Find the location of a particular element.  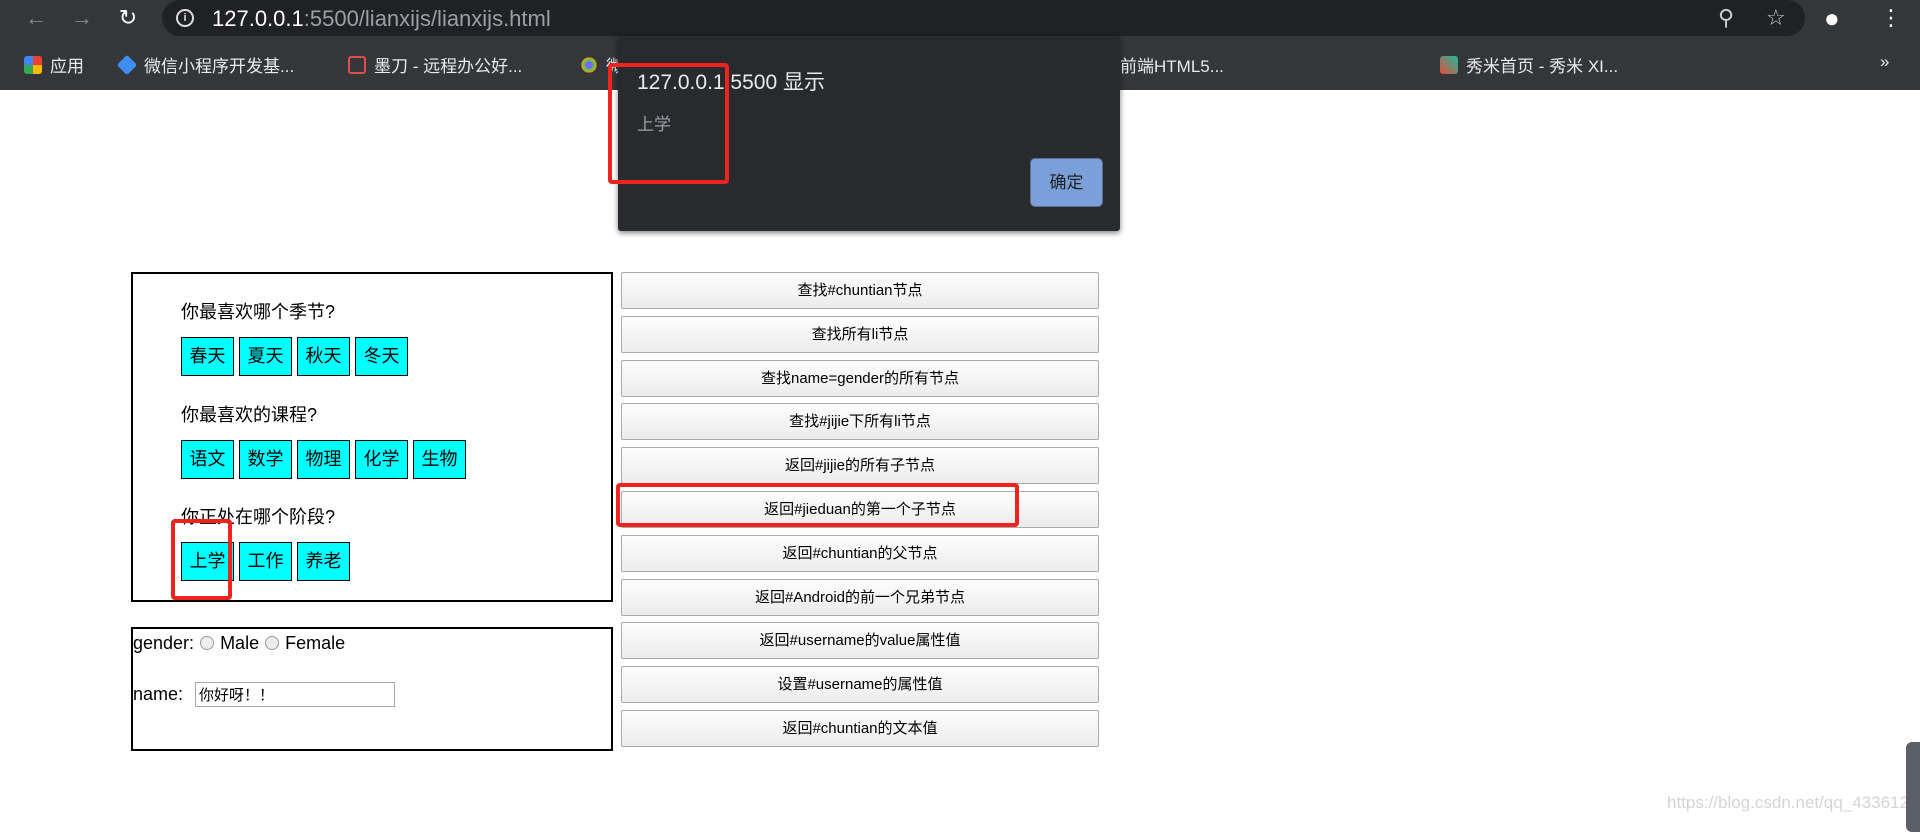

url-path: :5500/lianxijs/lianxijs.html is located at coordinates (427, 18).